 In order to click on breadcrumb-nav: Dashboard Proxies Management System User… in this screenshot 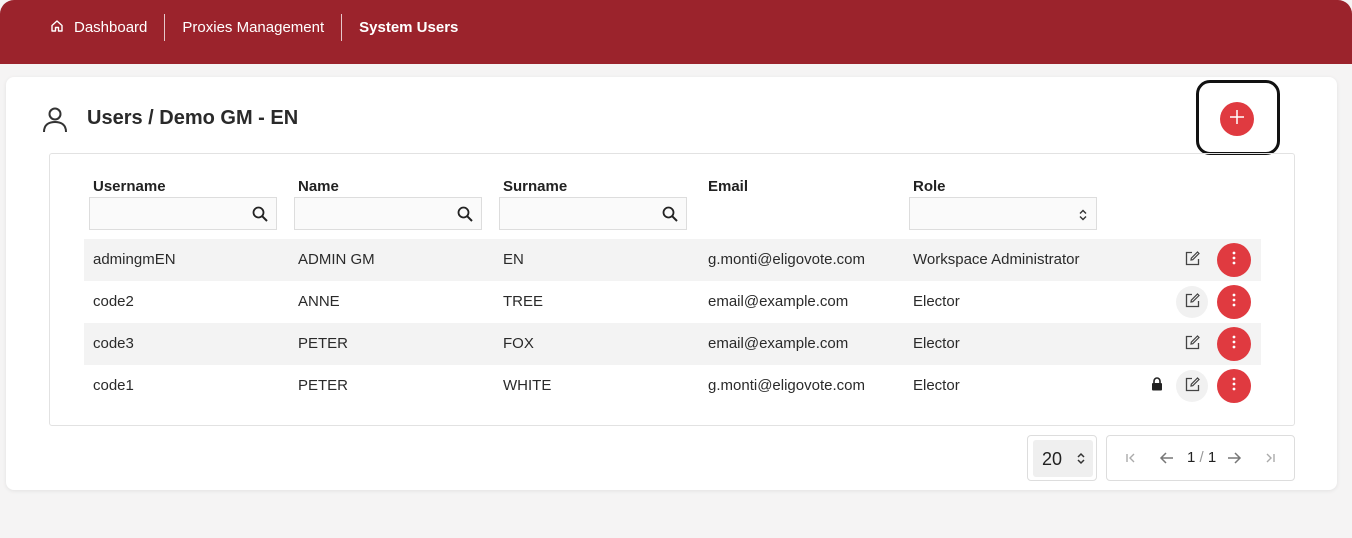, I will do `click(262, 27)`.